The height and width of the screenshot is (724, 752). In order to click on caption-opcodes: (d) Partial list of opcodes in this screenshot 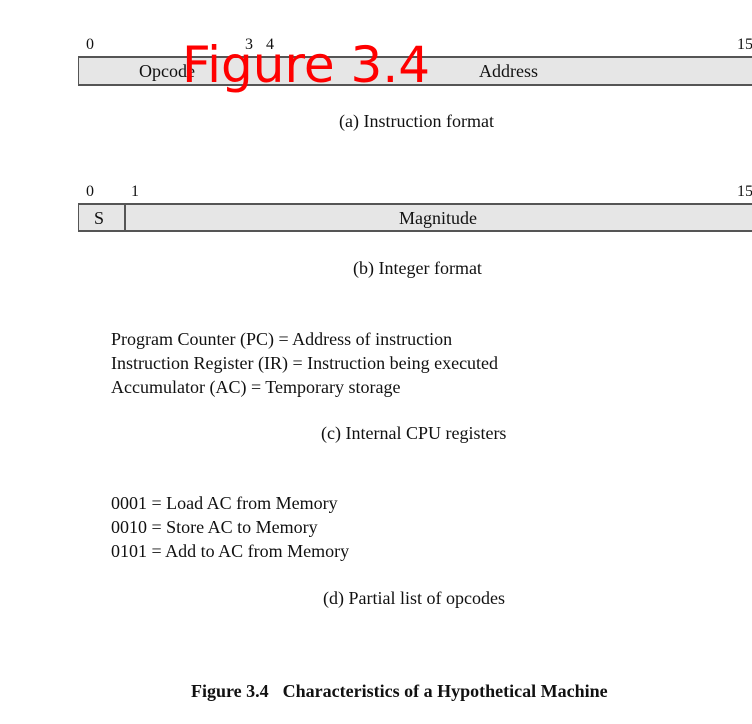, I will do `click(414, 598)`.